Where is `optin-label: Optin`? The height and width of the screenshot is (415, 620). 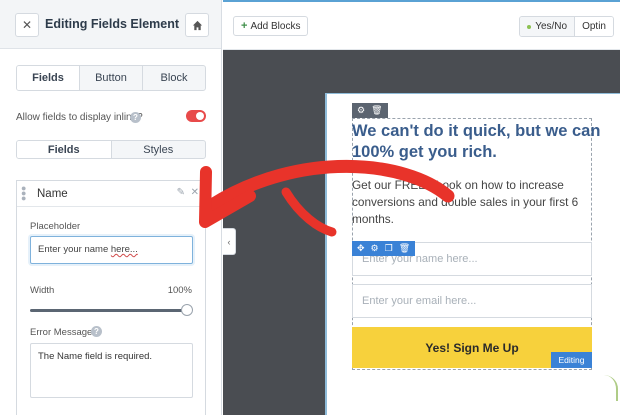
optin-label: Optin is located at coordinates (594, 26).